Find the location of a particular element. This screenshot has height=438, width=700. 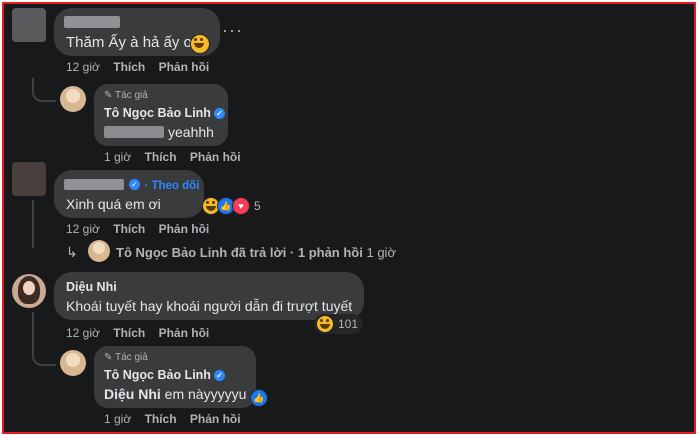

reaction-summary: 👍 ♥ 5 is located at coordinates (233, 206).